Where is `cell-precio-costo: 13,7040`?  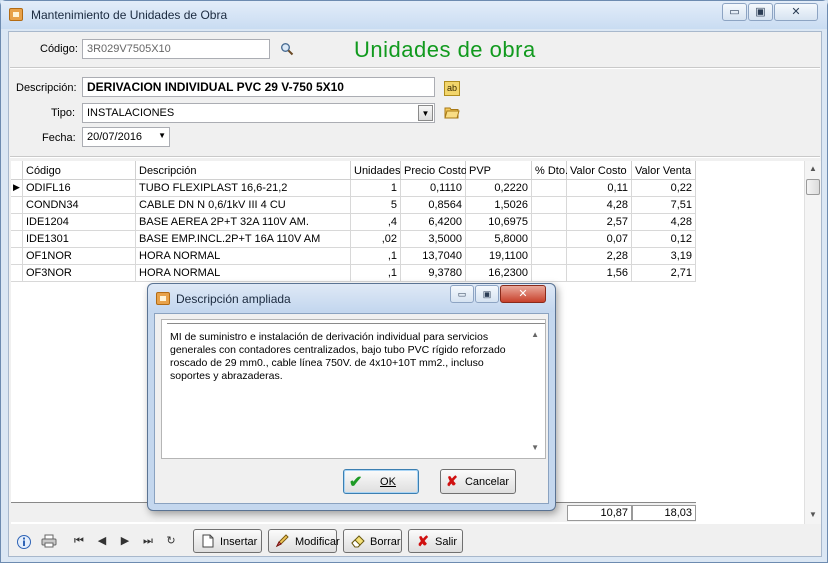
cell-precio-costo: 13,7040 is located at coordinates (433, 256).